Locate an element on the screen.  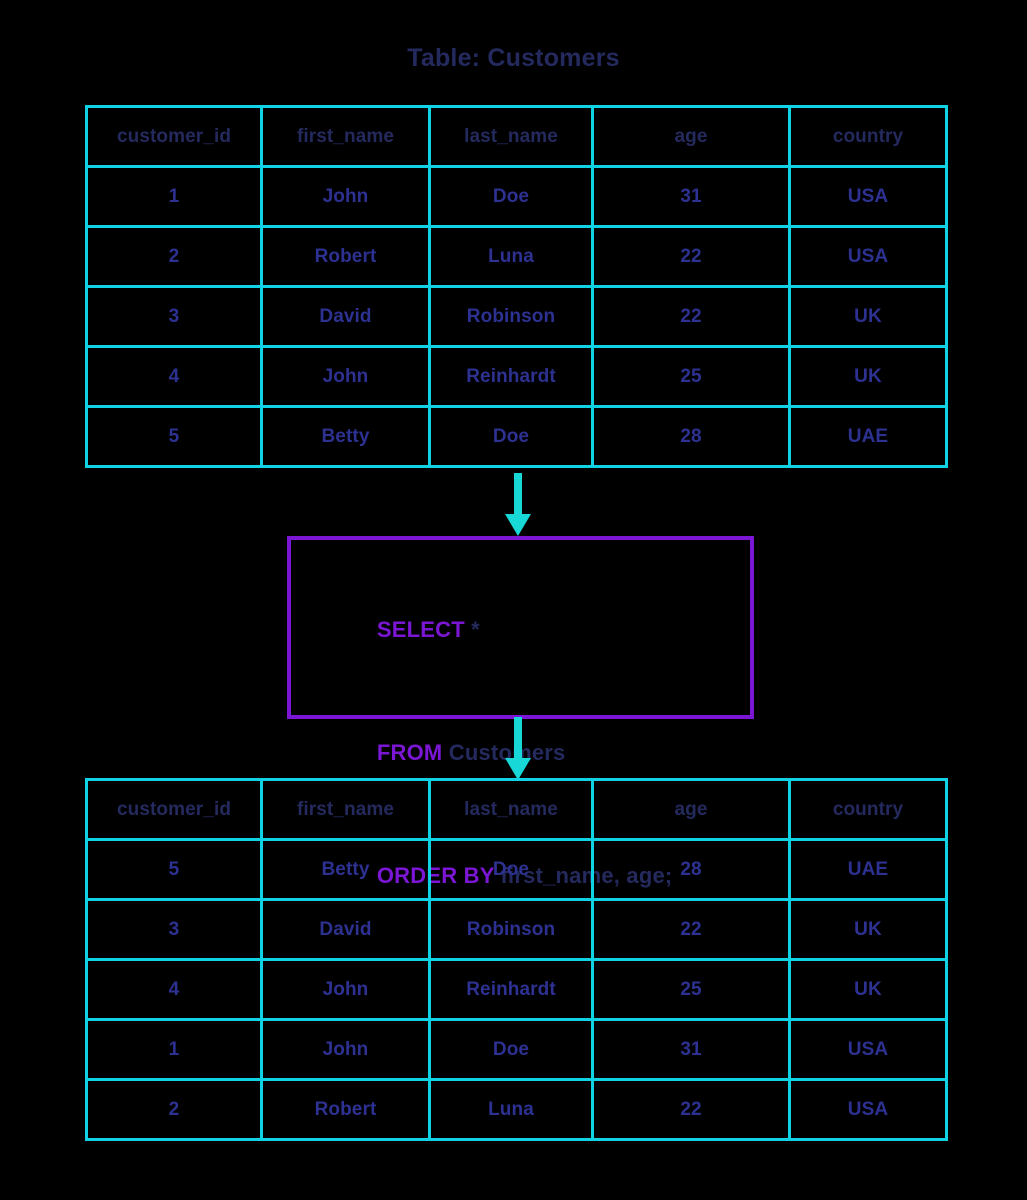
sql-keyword-from: FROM is located at coordinates (409, 752).